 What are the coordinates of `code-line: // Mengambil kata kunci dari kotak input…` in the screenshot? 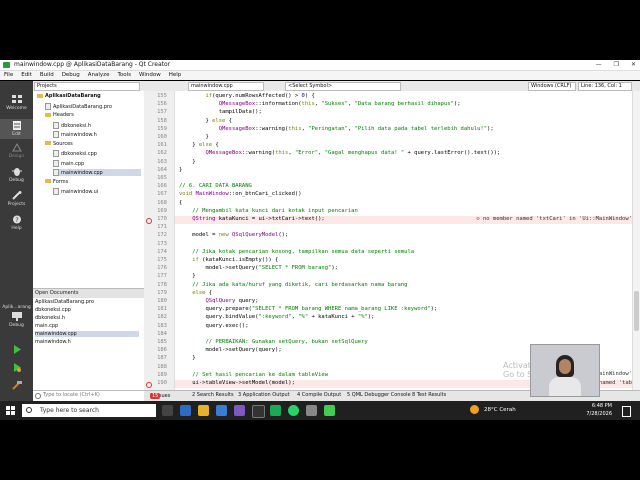 It's located at (268, 211).